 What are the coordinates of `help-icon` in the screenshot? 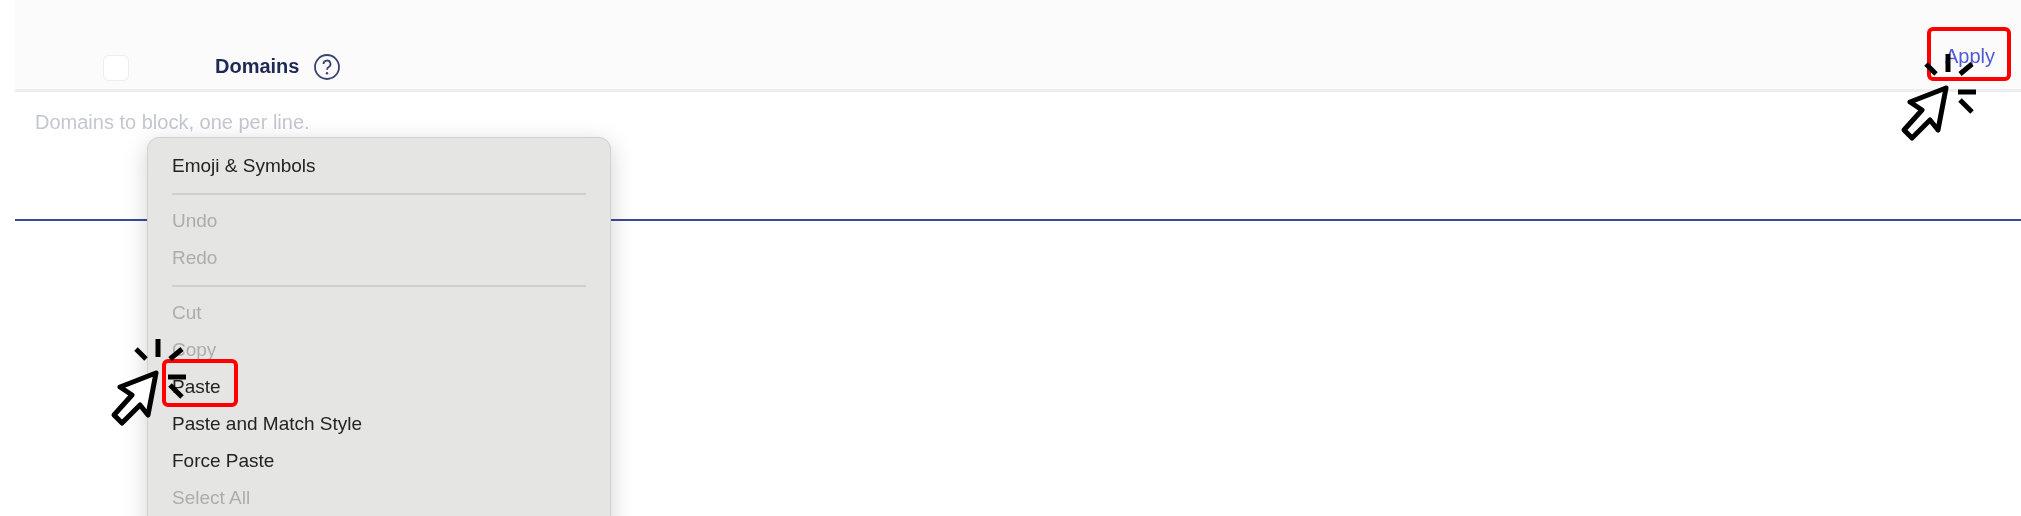 It's located at (327, 67).